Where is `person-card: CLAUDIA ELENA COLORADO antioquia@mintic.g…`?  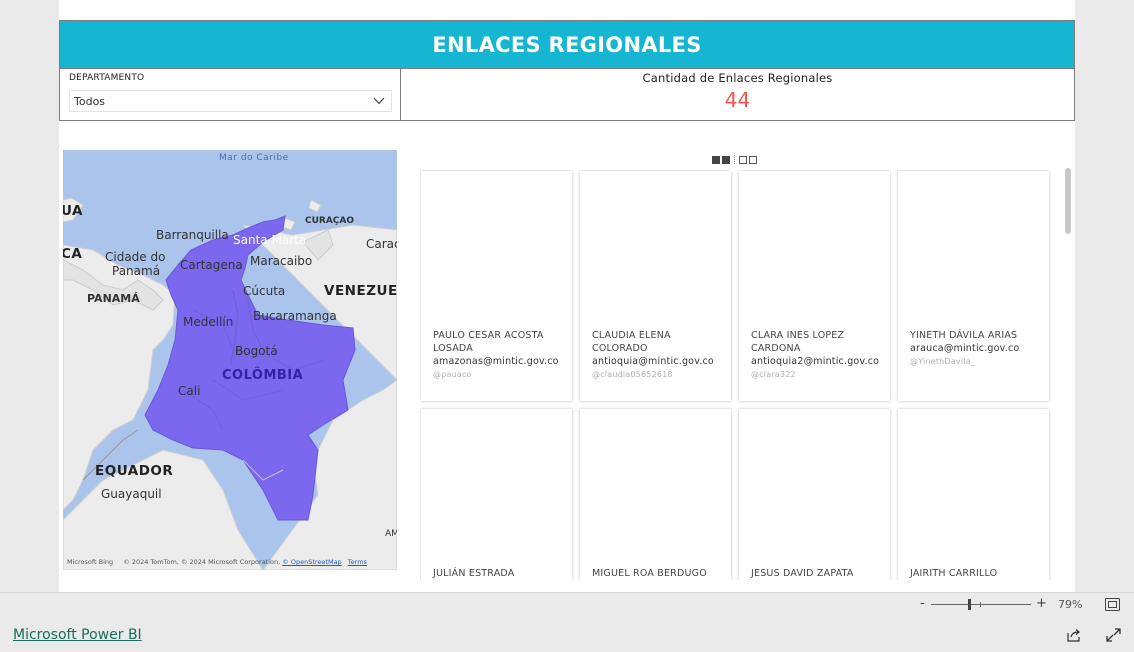 person-card: CLAUDIA ELENA COLORADO antioquia@mintic.g… is located at coordinates (655, 286).